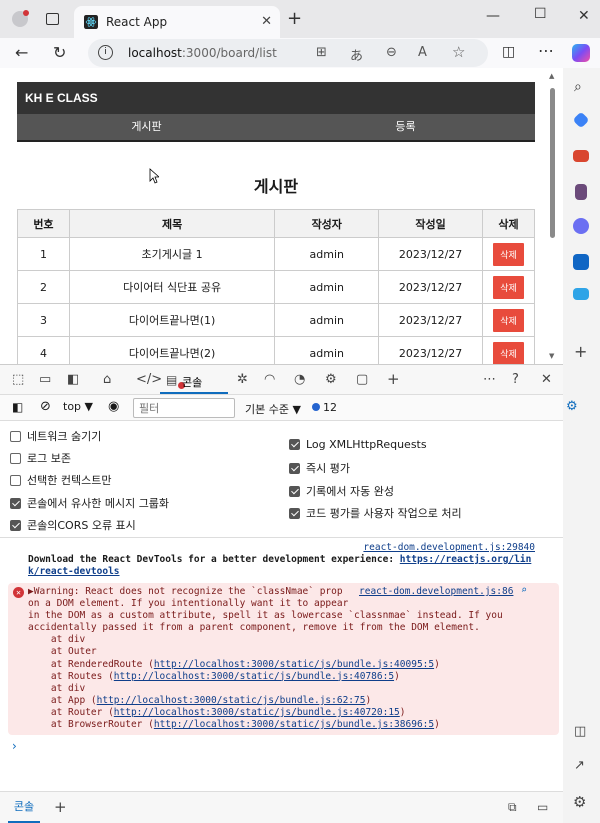 This screenshot has width=600, height=823. I want to click on memory-chip-icon: ⚙, so click(331, 379).